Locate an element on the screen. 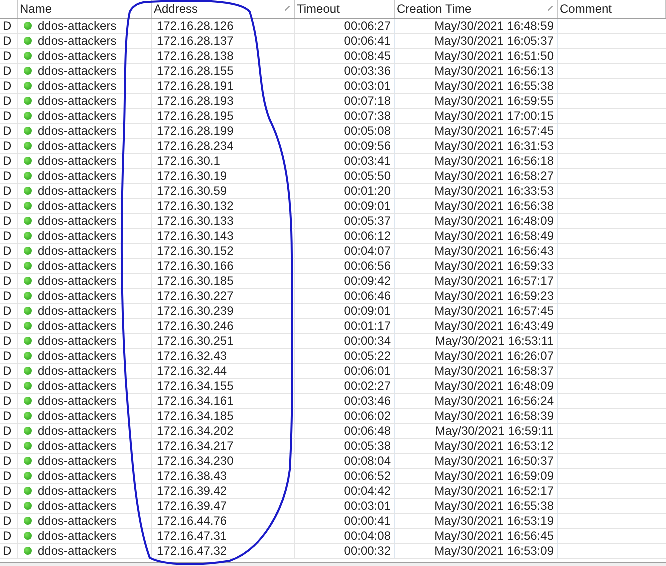  timeout-cell: 00:06:56 is located at coordinates (367, 266).